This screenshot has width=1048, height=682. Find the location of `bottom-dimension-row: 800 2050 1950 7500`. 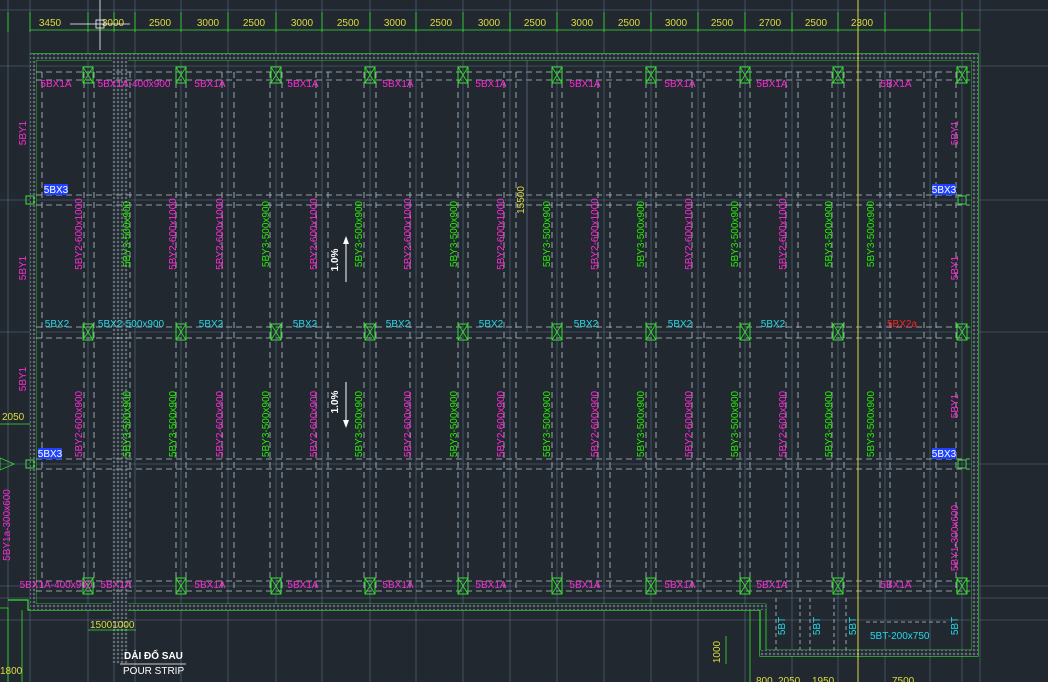

bottom-dimension-row: 800 2050 1950 7500 is located at coordinates (835, 679).